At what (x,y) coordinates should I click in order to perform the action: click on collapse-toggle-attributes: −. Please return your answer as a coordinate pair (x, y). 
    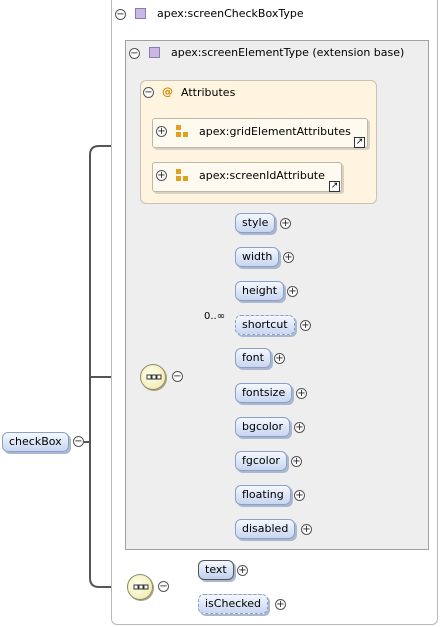
    Looking at the image, I should click on (148, 92).